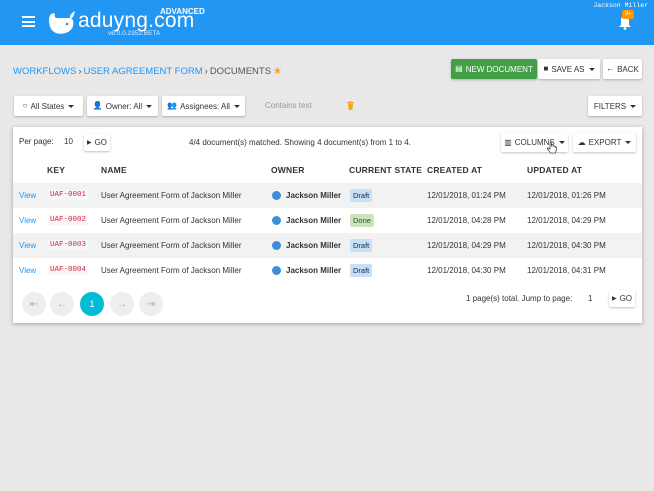  What do you see at coordinates (534, 142) in the screenshot?
I see `columns-button: ▥ COLUMNS` at bounding box center [534, 142].